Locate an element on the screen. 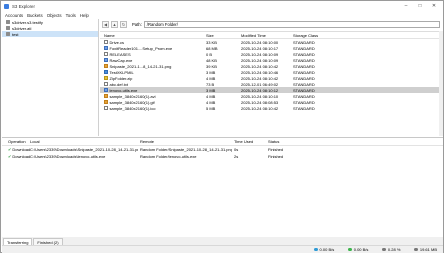 This screenshot has height=253, width=444. column-header-remote: Remote is located at coordinates (185, 141).